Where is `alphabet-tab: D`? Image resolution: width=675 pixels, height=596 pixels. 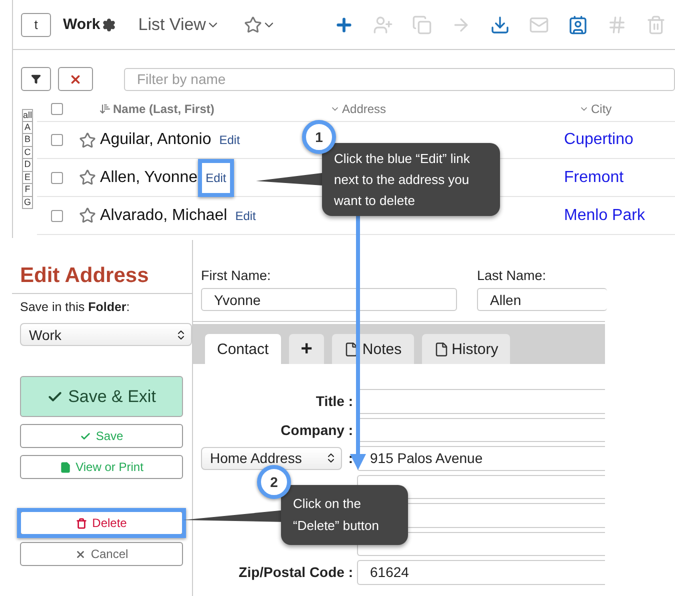
alphabet-tab: D is located at coordinates (28, 165).